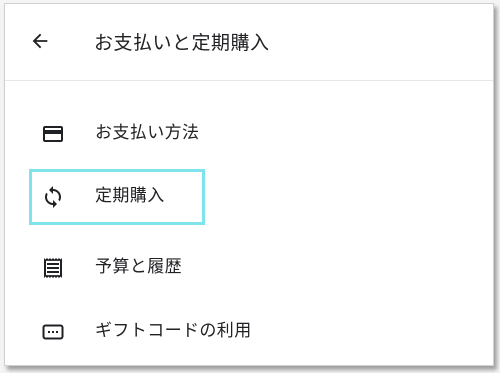 Image resolution: width=500 pixels, height=373 pixels. I want to click on receipt-icon, so click(53, 268).